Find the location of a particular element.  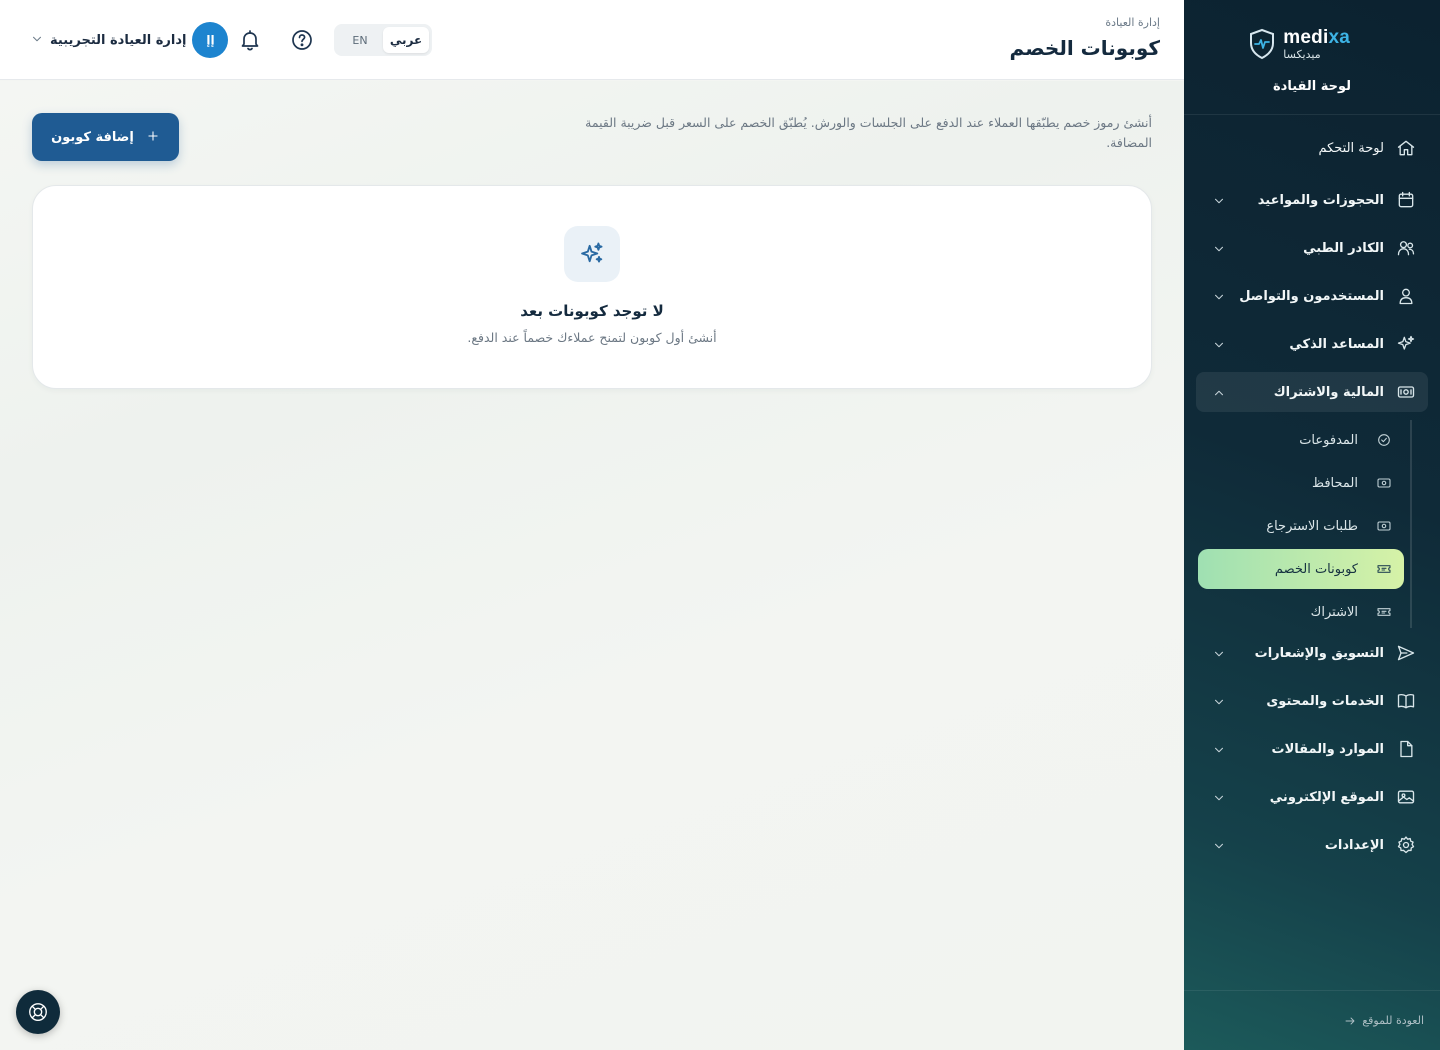

submenu-item-refunds: طلبات الاسترجاع is located at coordinates (1301, 526).